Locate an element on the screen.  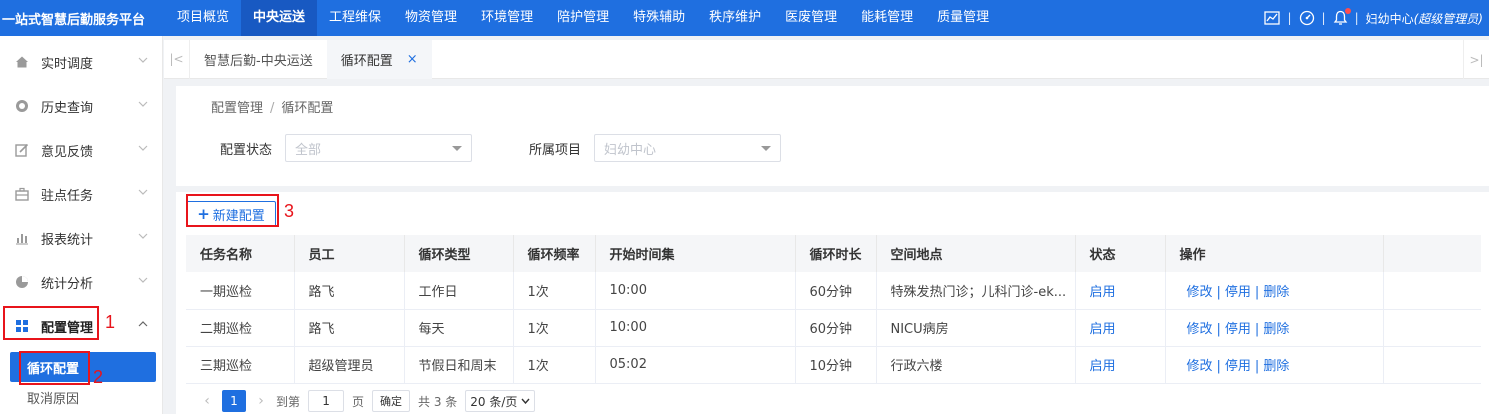
top-right-tools: | | | 妇幼中心(超级管理员) is located at coordinates (1373, 18).